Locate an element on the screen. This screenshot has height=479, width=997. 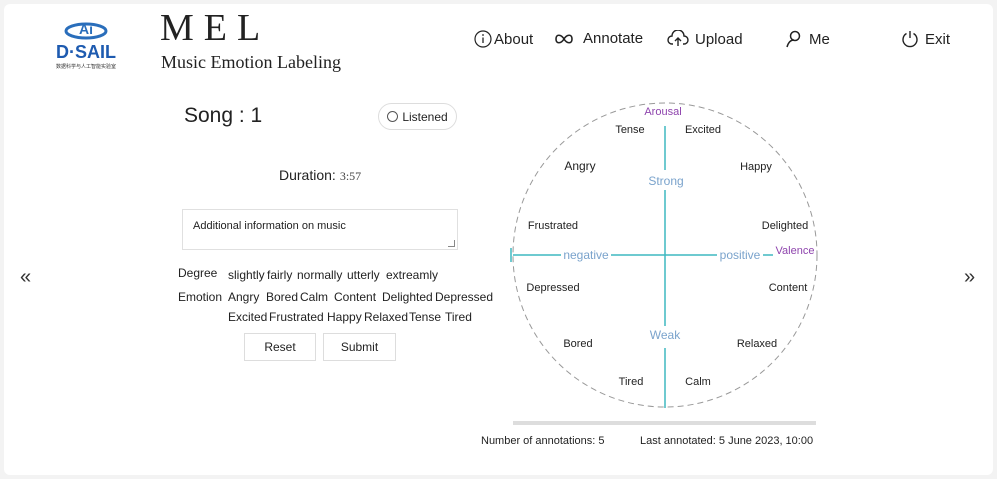
emotion-point-depressed: Depressed is located at coordinates (552, 288).